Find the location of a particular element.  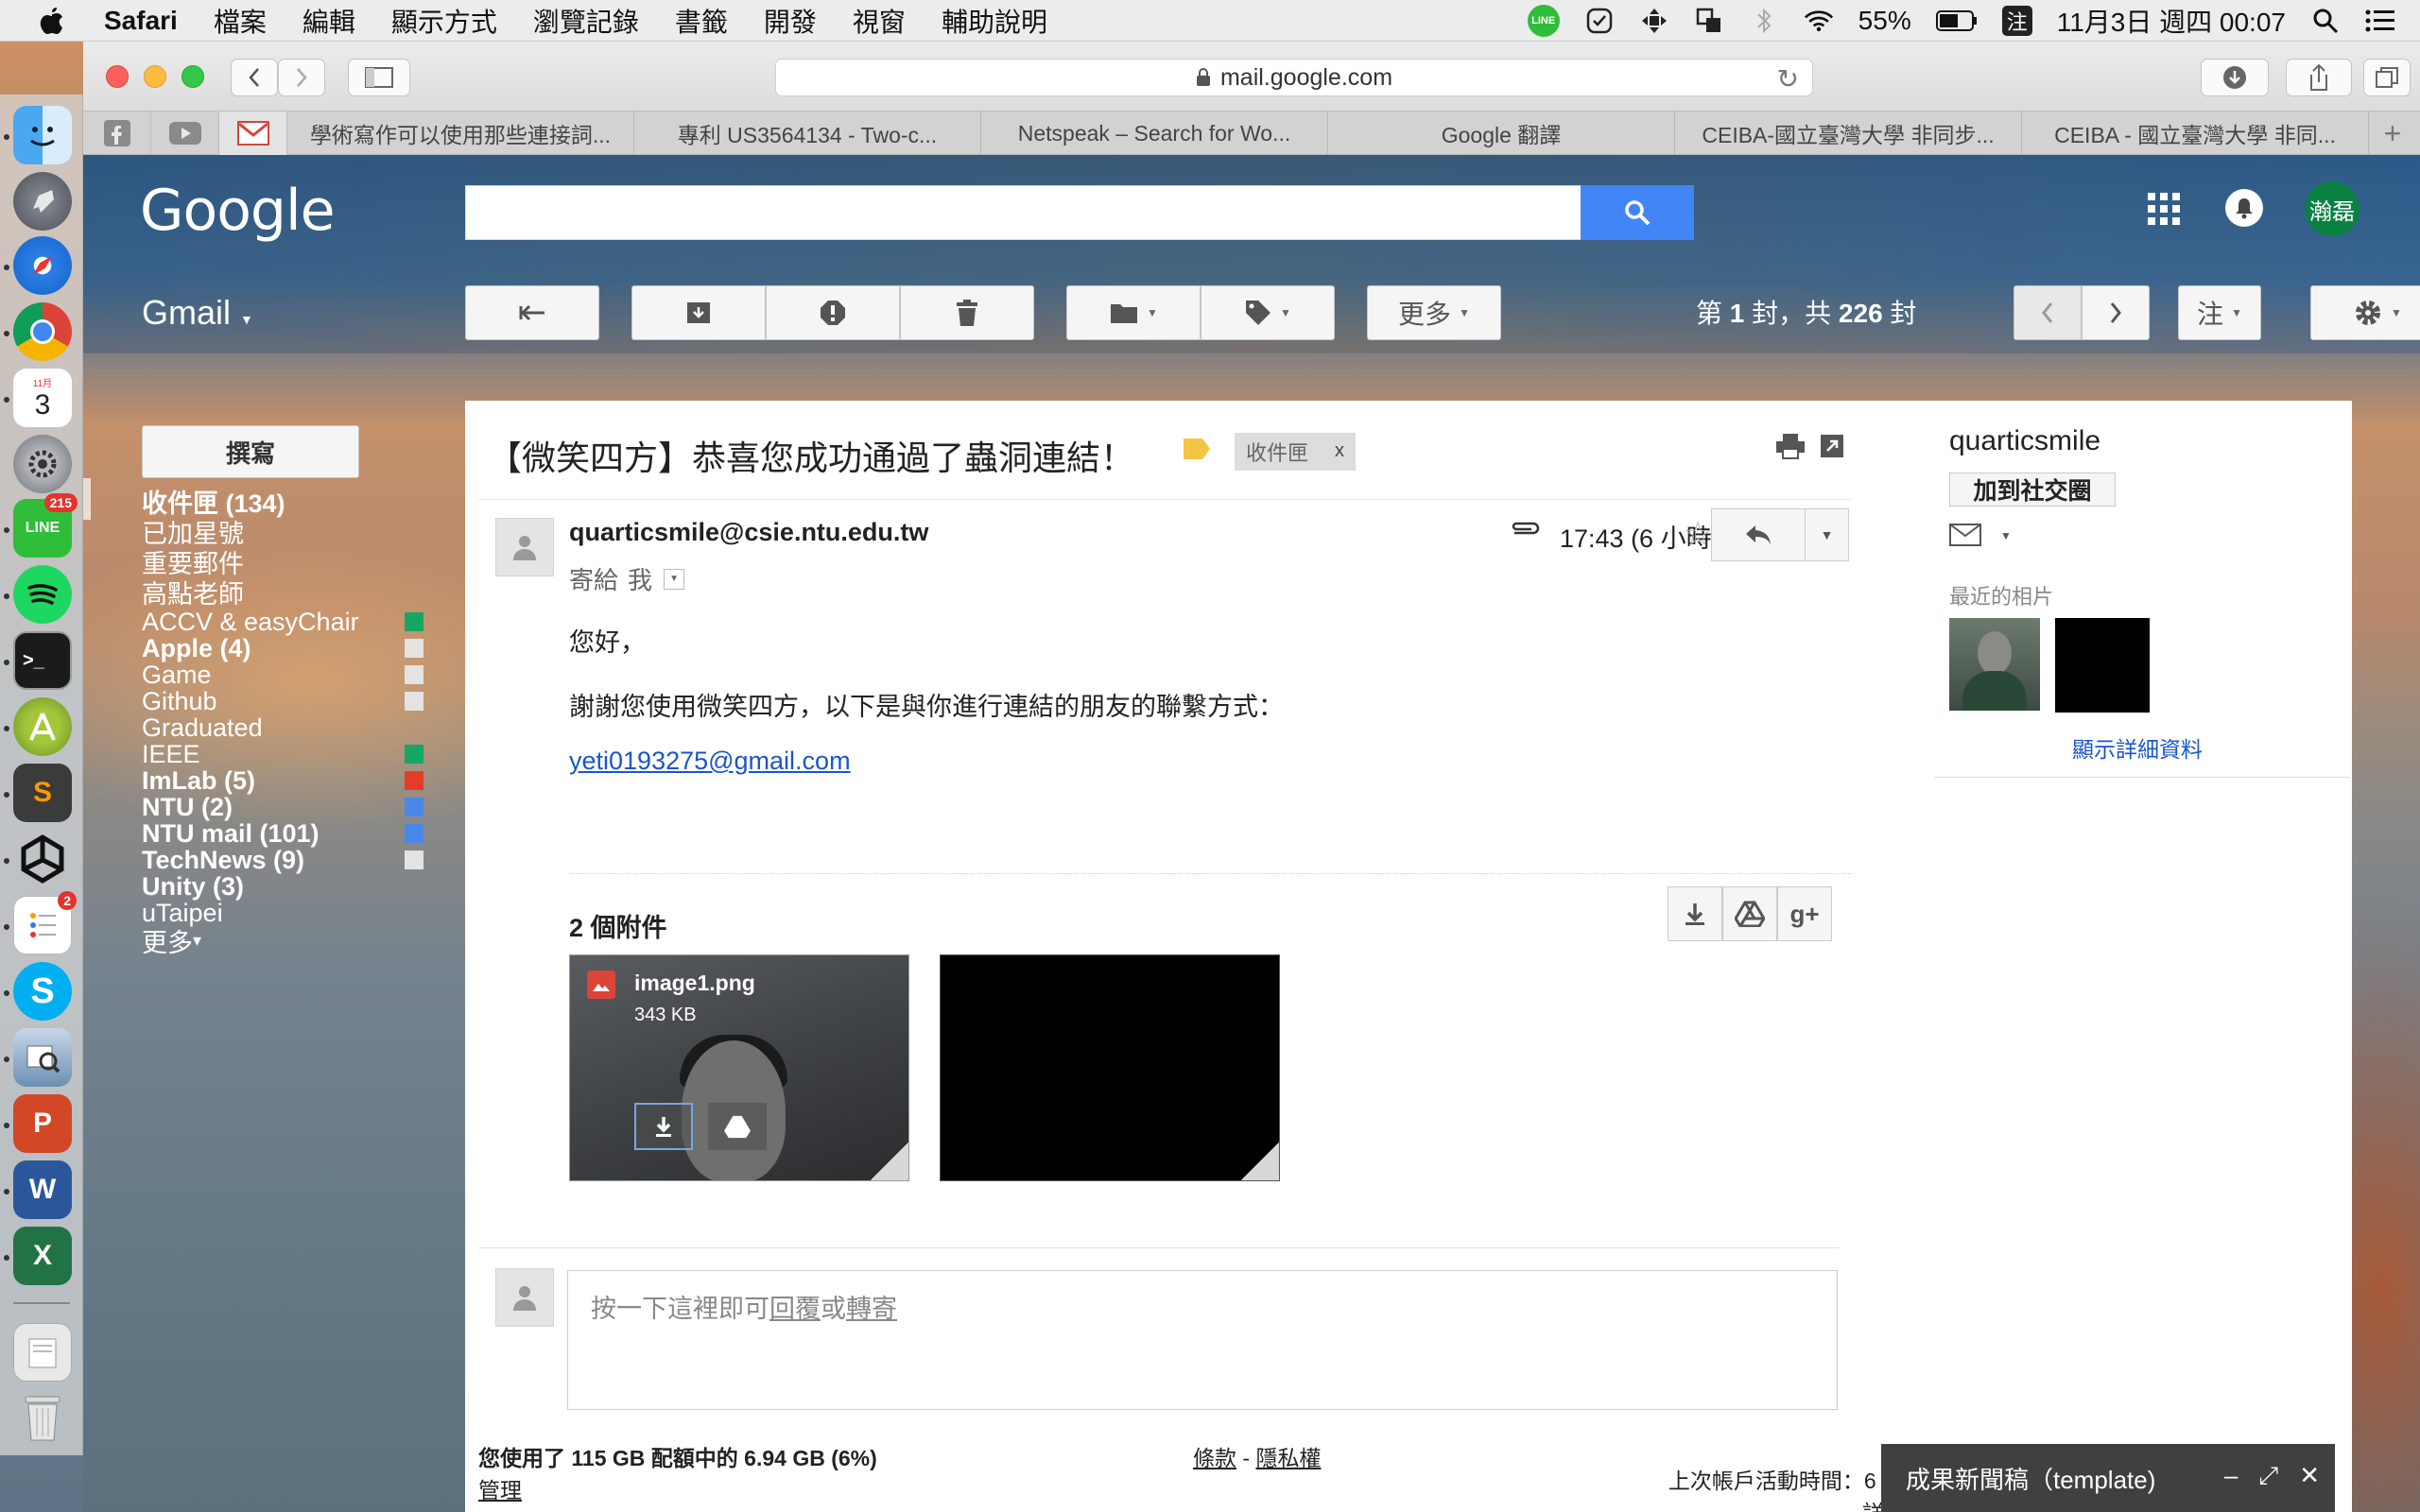

manage-storage-link: 管理 is located at coordinates (500, 1488).